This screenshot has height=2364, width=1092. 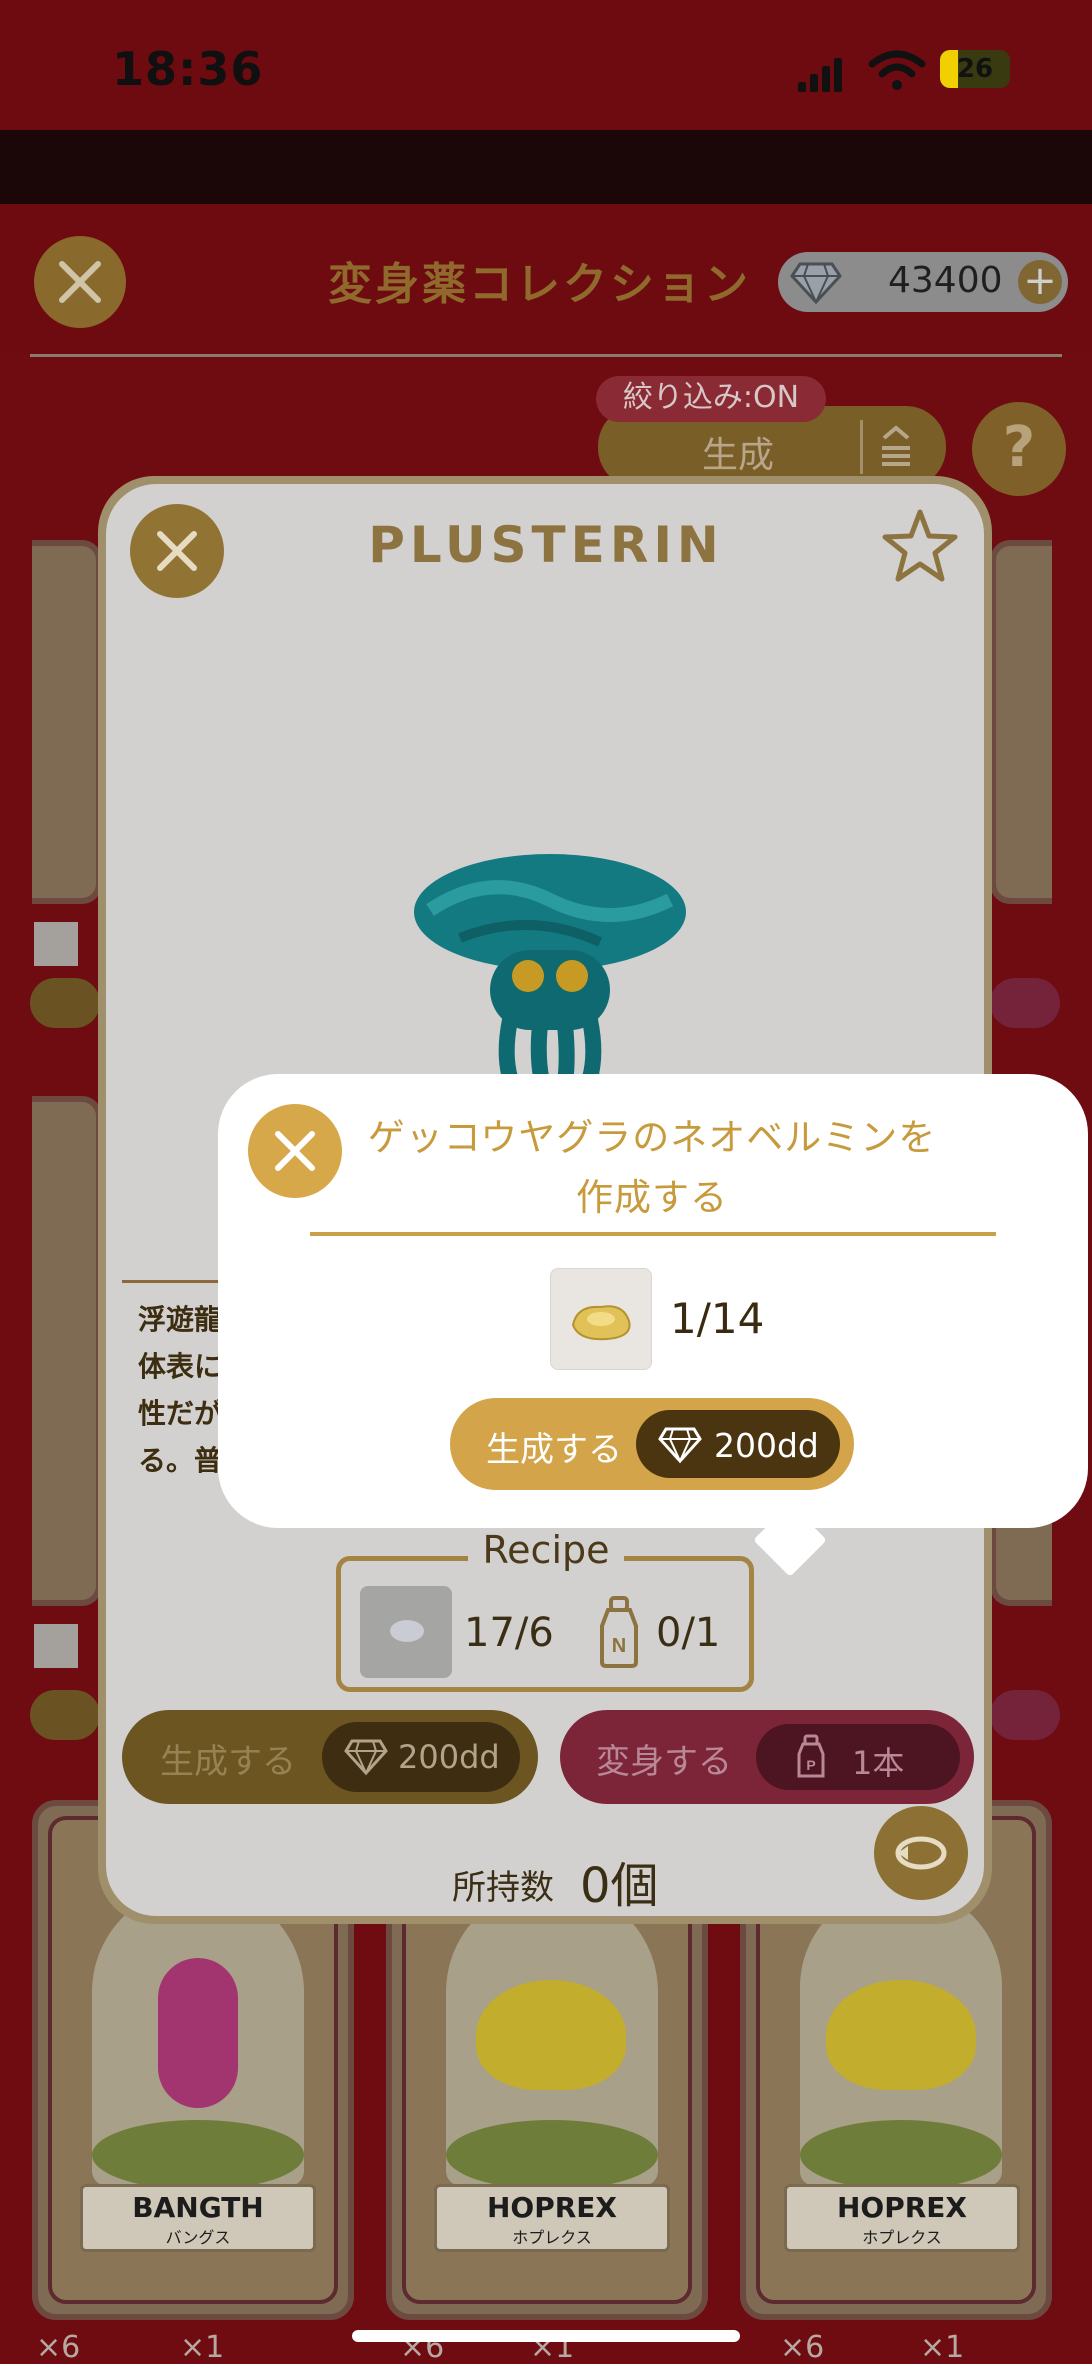 I want to click on generate-button: 生成する 200dd, so click(x=330, y=1757).